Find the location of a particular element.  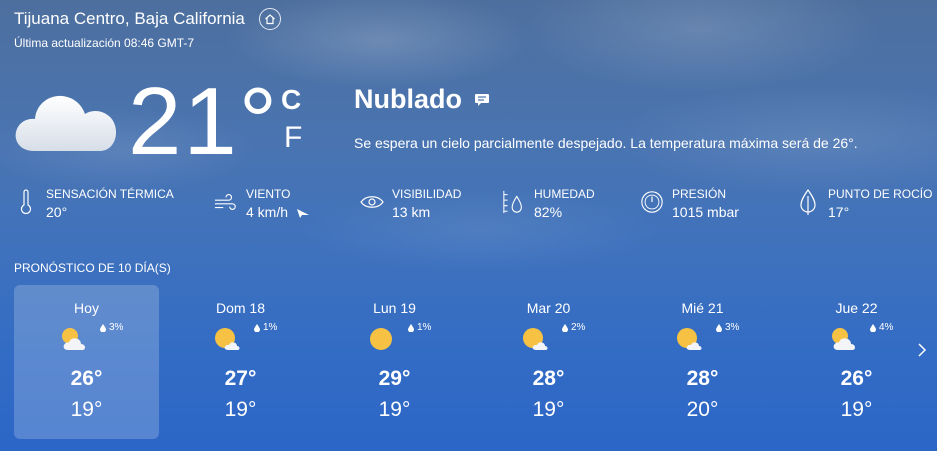

forecast-day-card: Mar 20 2% 28° 19° is located at coordinates (548, 362).